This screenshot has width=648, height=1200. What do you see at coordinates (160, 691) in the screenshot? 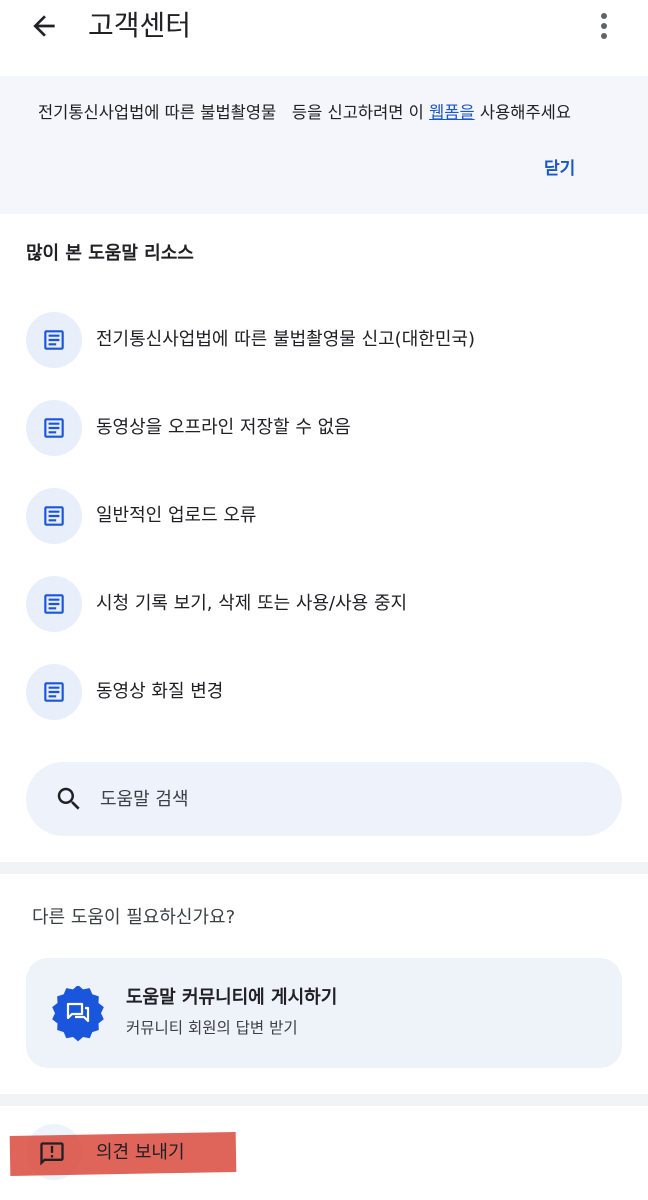
I see `resource-label: 동영상 화질 변경` at bounding box center [160, 691].